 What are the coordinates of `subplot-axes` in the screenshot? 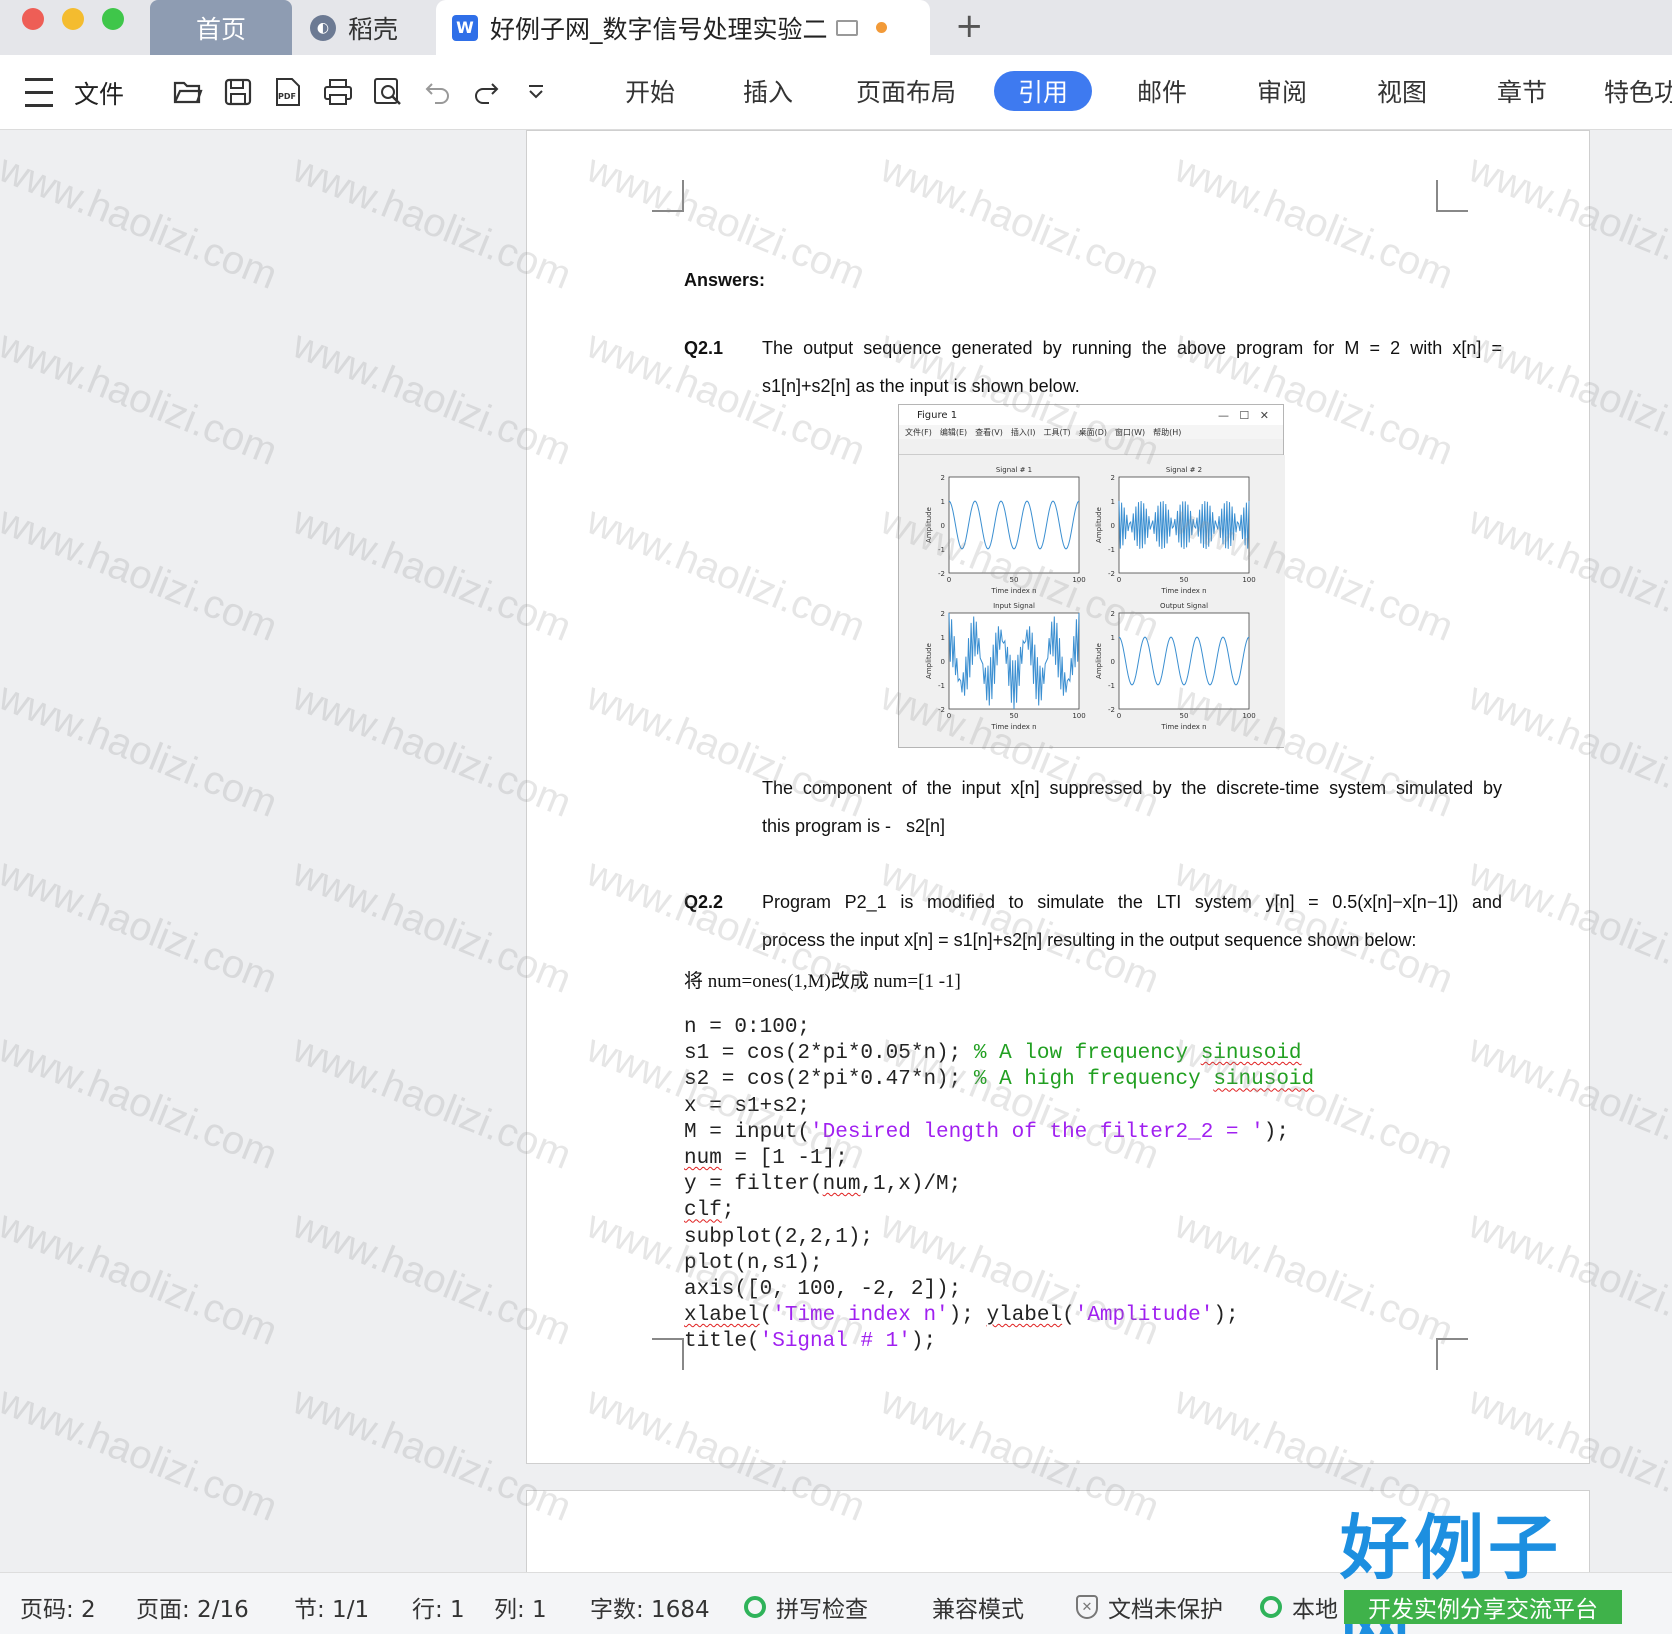 It's located at (1184, 525).